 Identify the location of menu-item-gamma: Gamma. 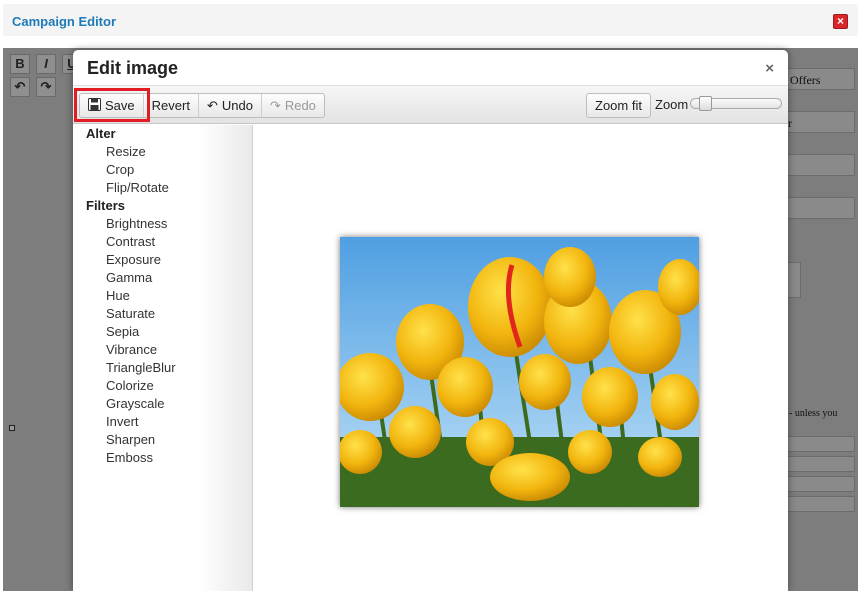
(162, 278).